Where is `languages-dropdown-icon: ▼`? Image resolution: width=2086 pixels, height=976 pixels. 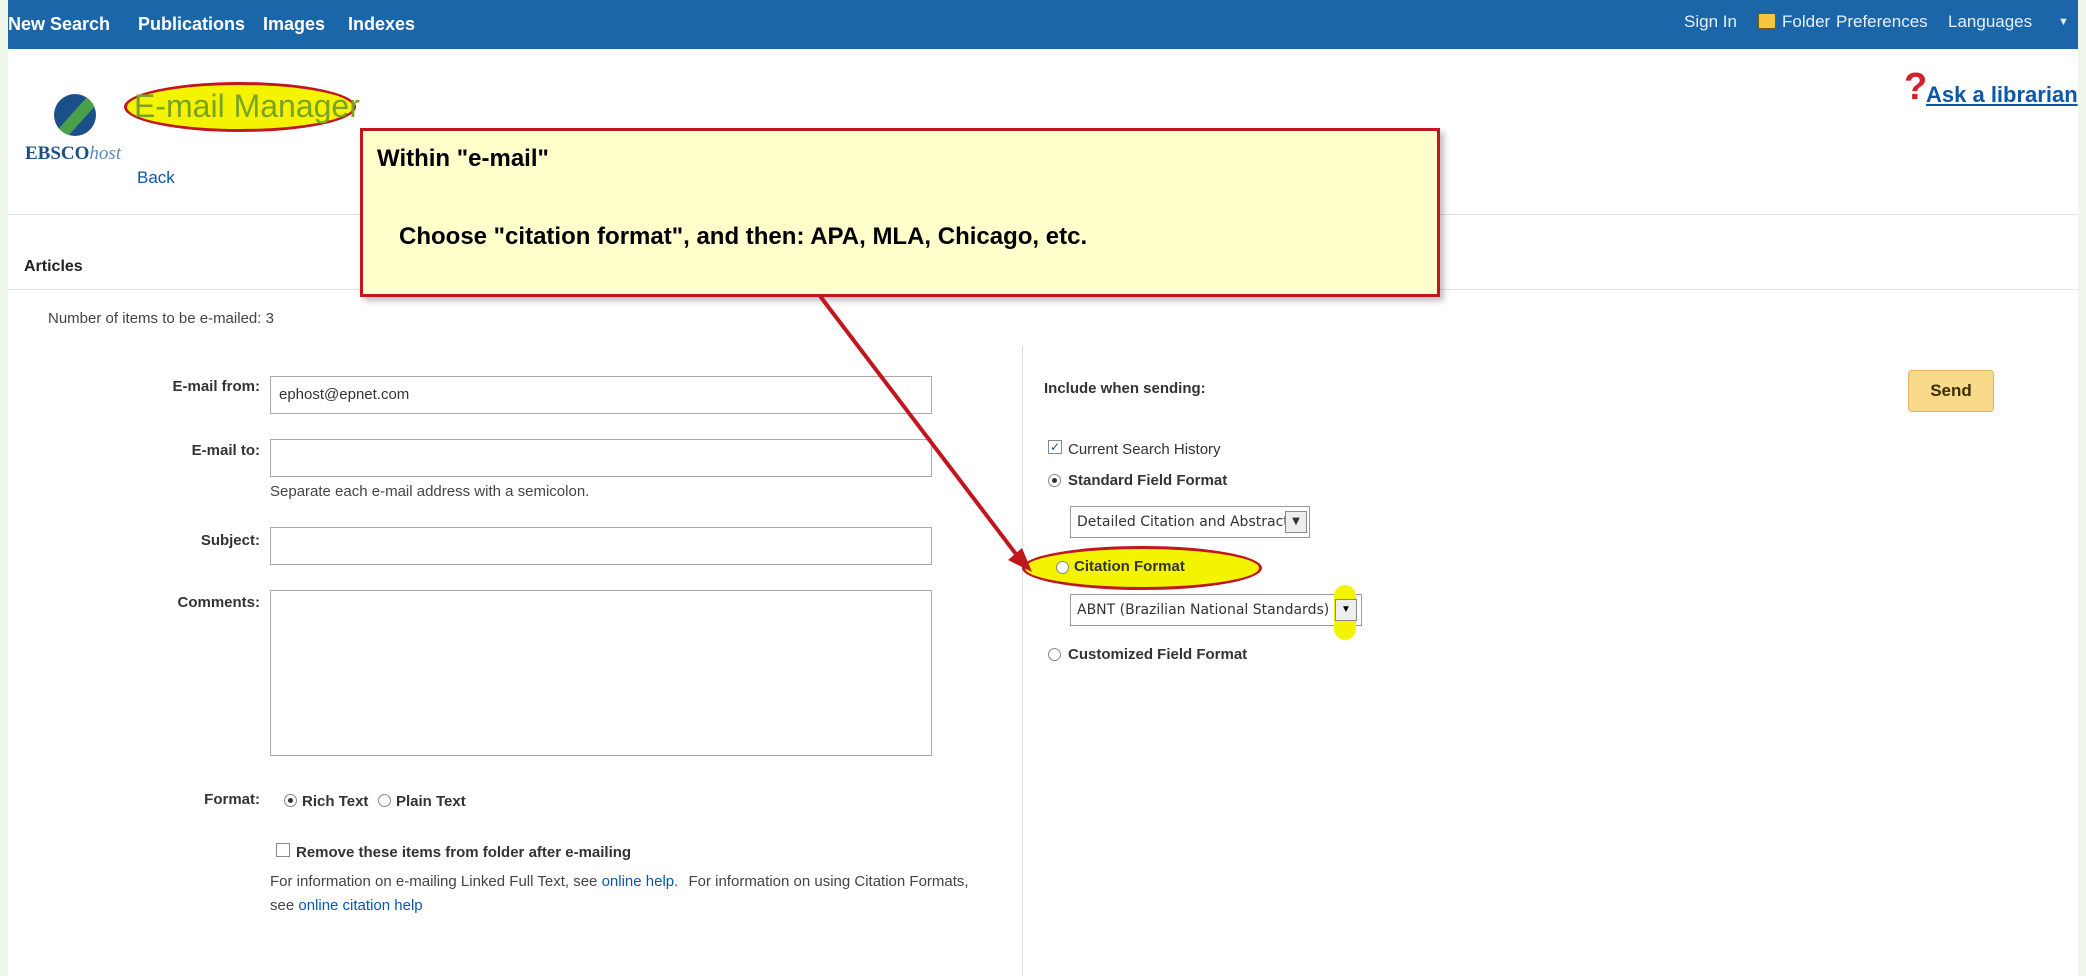 languages-dropdown-icon: ▼ is located at coordinates (2063, 22).